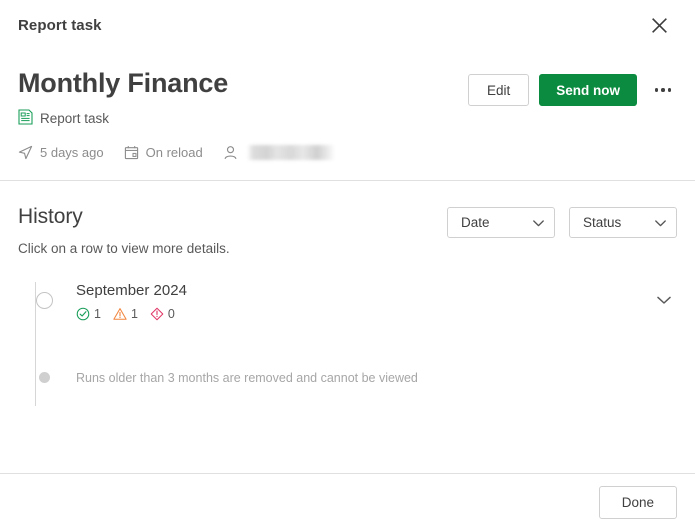 Image resolution: width=695 pixels, height=531 pixels. What do you see at coordinates (124, 249) in the screenshot?
I see `history-subtitle: Click on a row to view more details.` at bounding box center [124, 249].